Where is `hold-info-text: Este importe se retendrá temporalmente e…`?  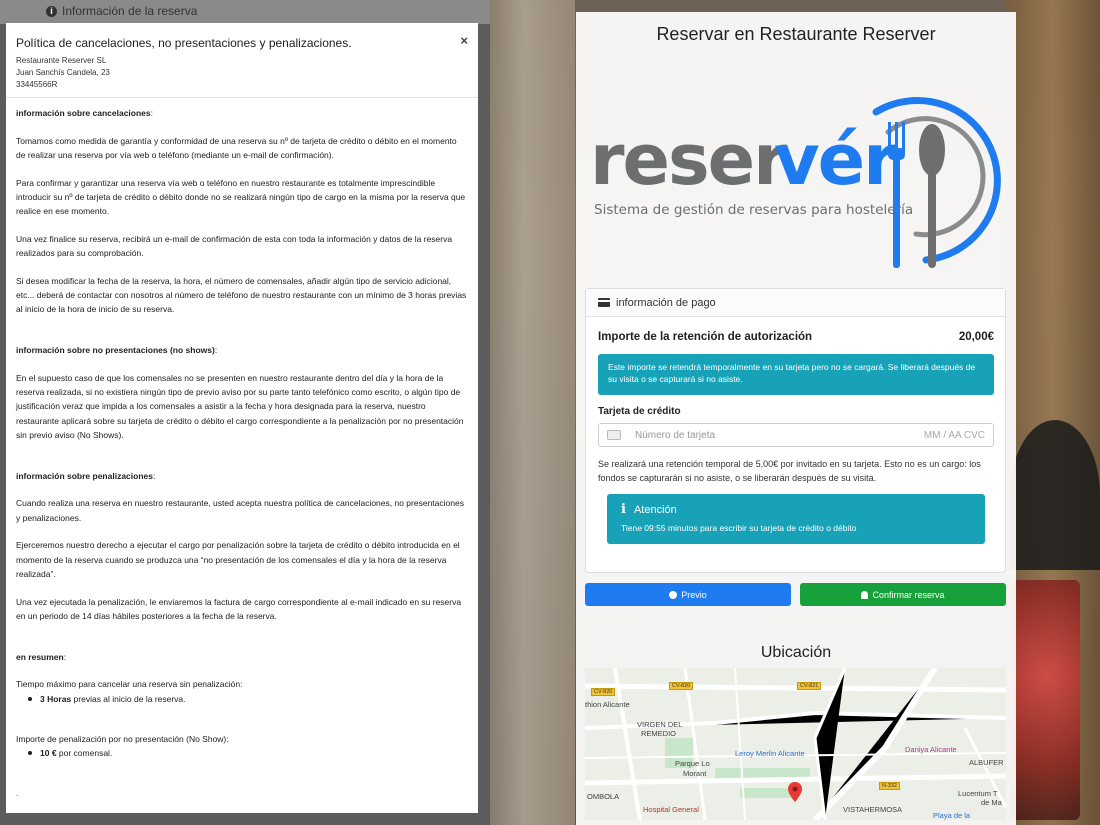 hold-info-text: Este importe se retendrá temporalmente e… is located at coordinates (792, 373).